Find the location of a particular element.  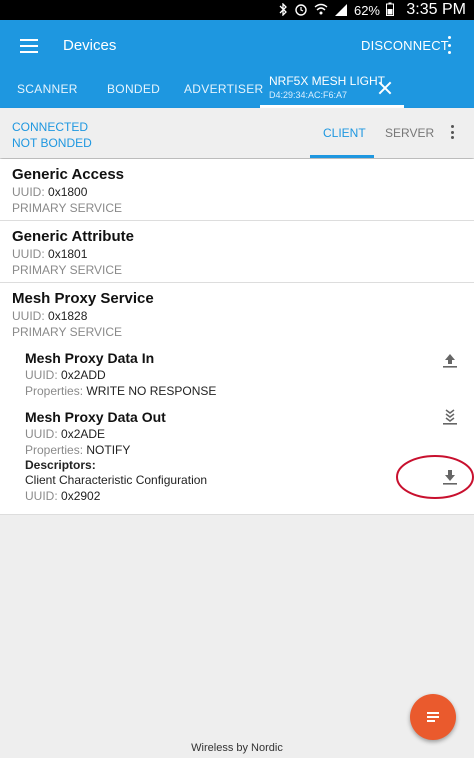

alarm-icon is located at coordinates (301, 10).